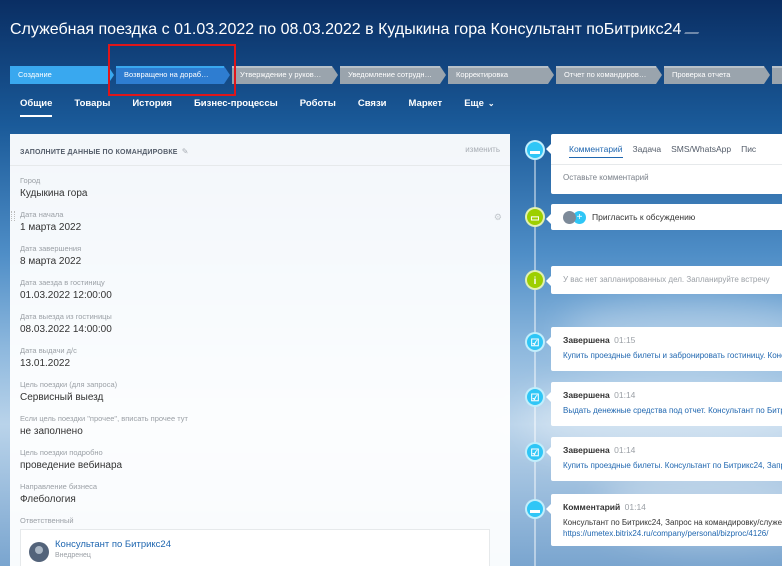  Describe the element at coordinates (717, 75) in the screenshot. I see `stage-check-report: Проверка отчета` at that location.